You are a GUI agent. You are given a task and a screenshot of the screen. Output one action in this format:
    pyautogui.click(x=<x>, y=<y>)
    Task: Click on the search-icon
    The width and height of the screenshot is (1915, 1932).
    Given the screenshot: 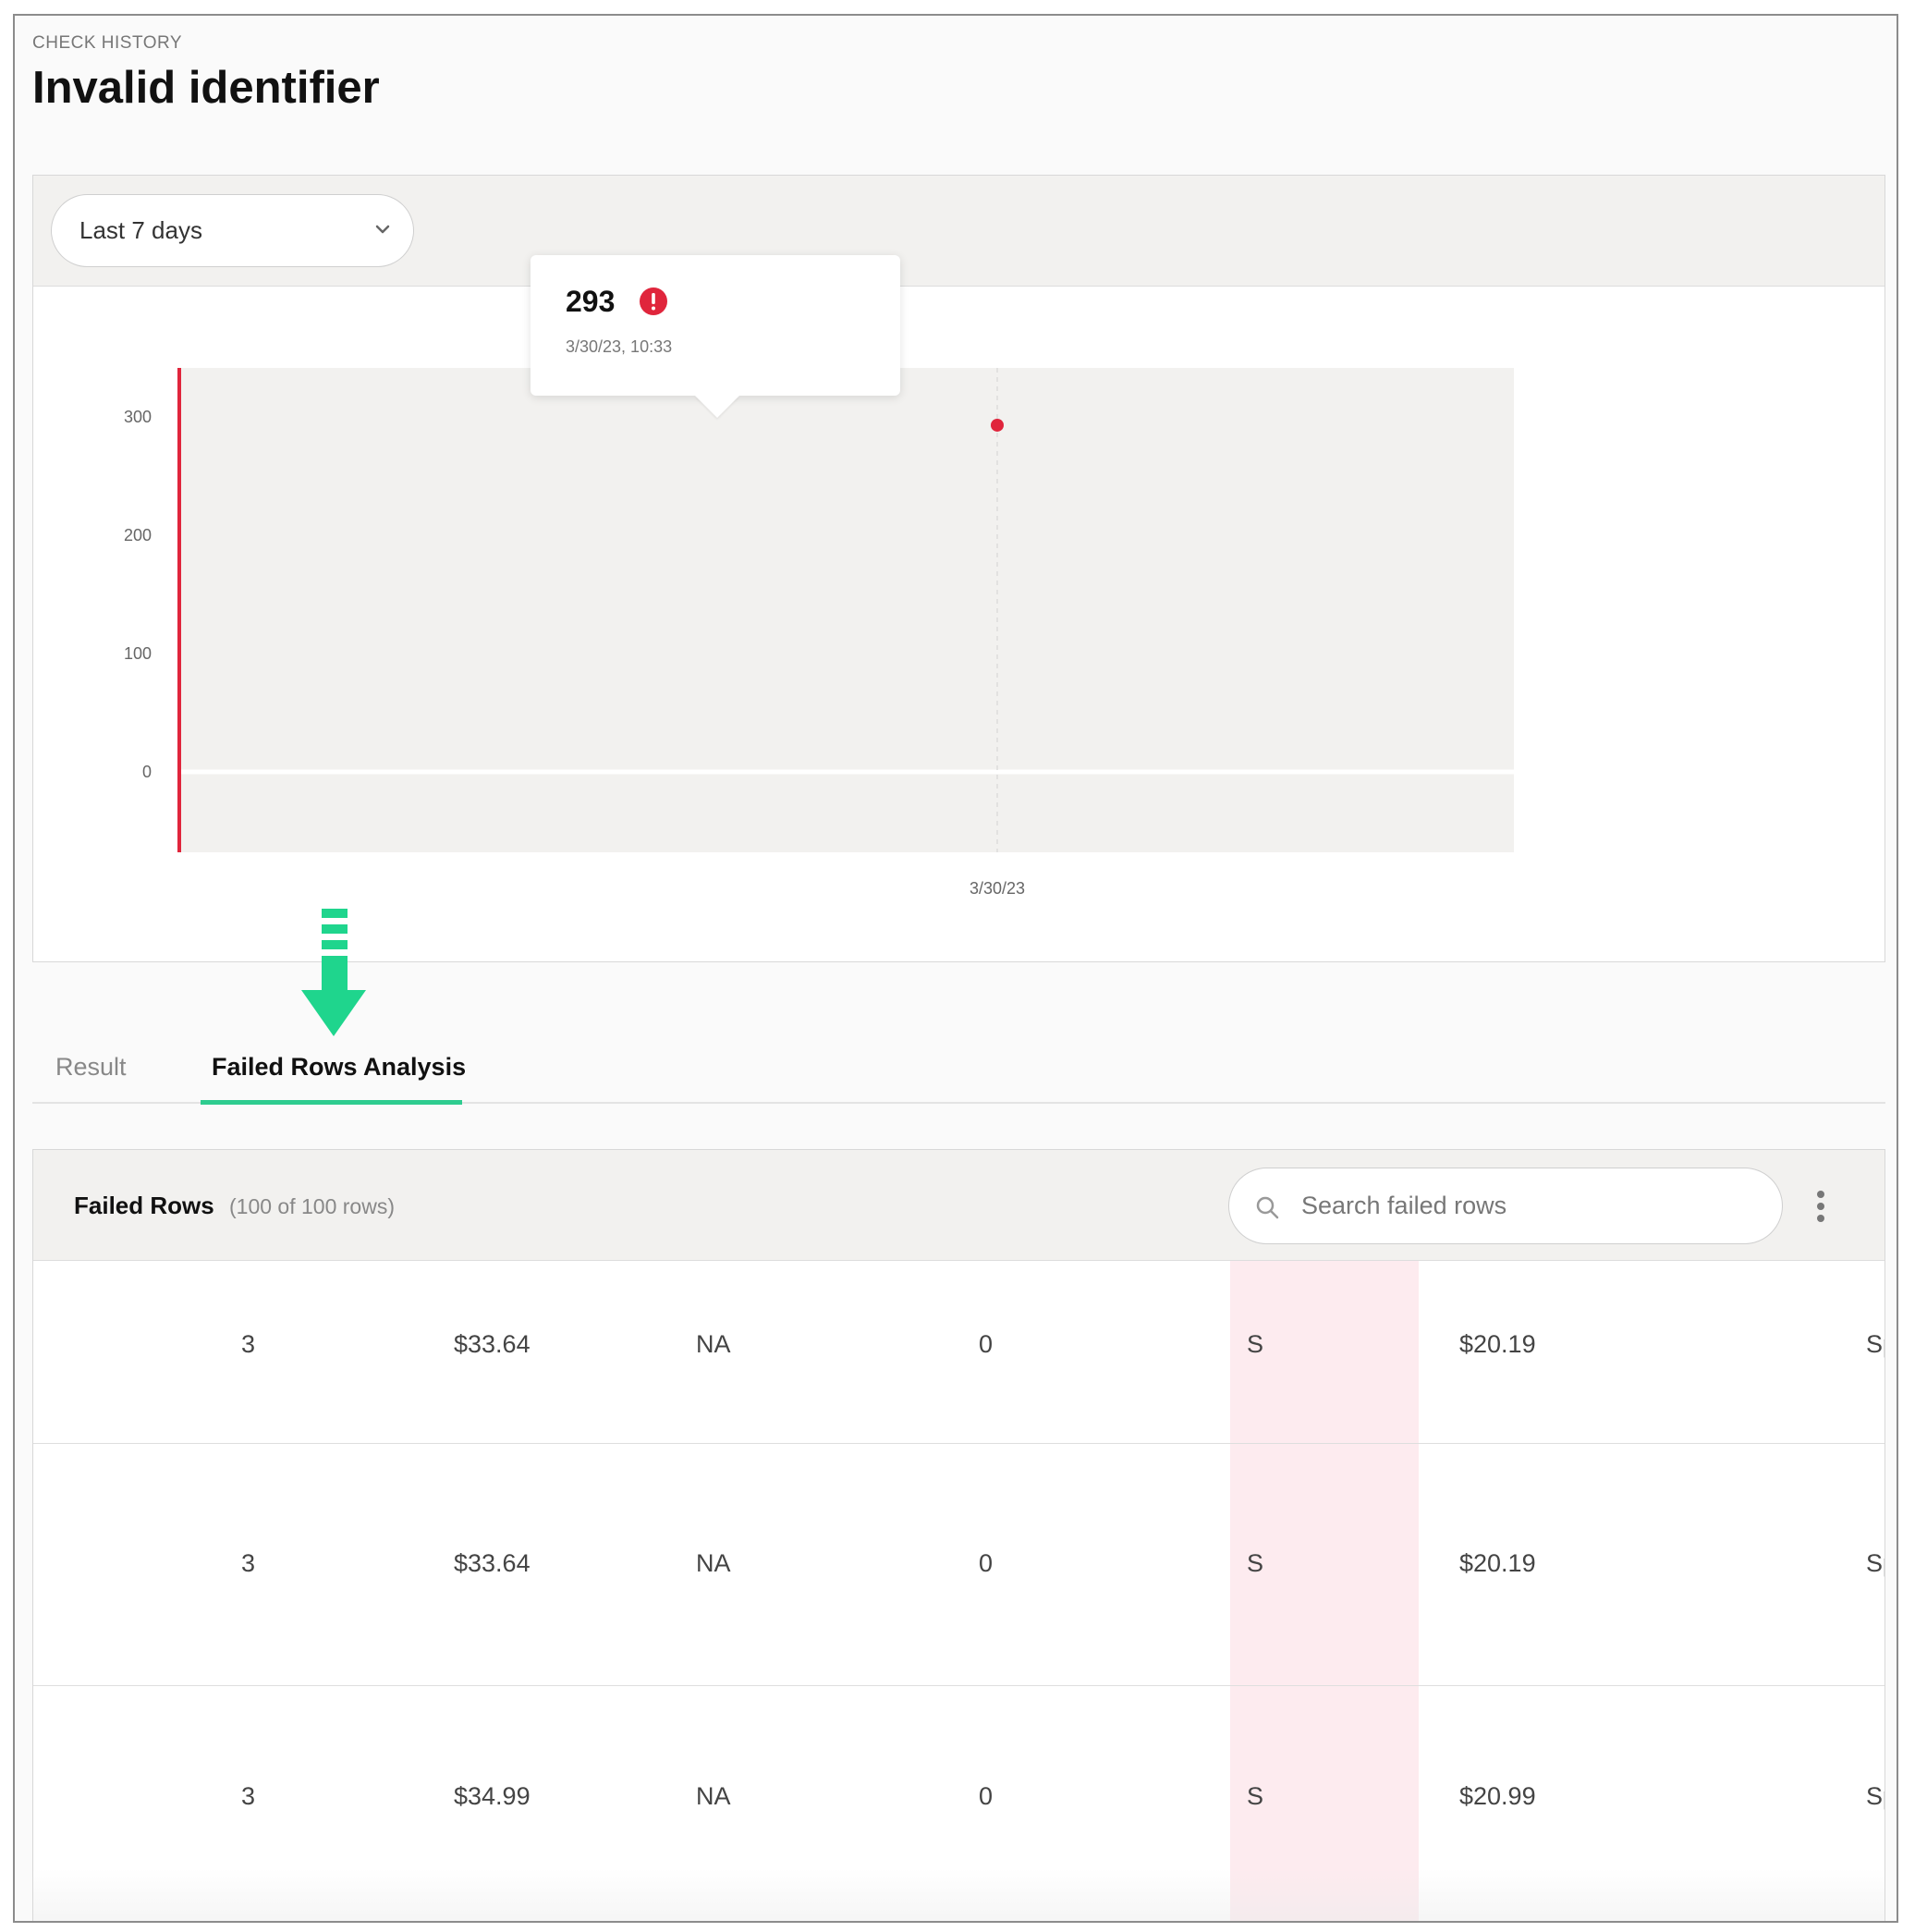 What is the action you would take?
    pyautogui.click(x=1267, y=1207)
    